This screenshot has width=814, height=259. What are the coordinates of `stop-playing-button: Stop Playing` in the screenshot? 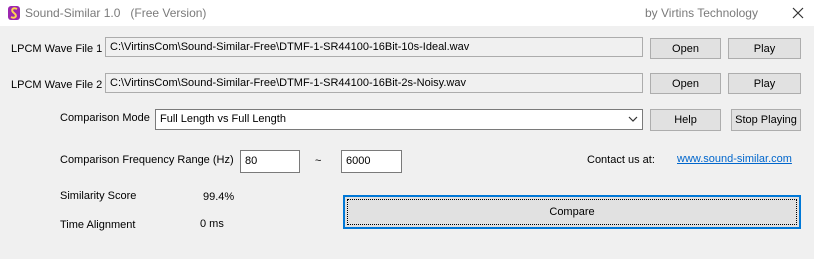 It's located at (766, 120).